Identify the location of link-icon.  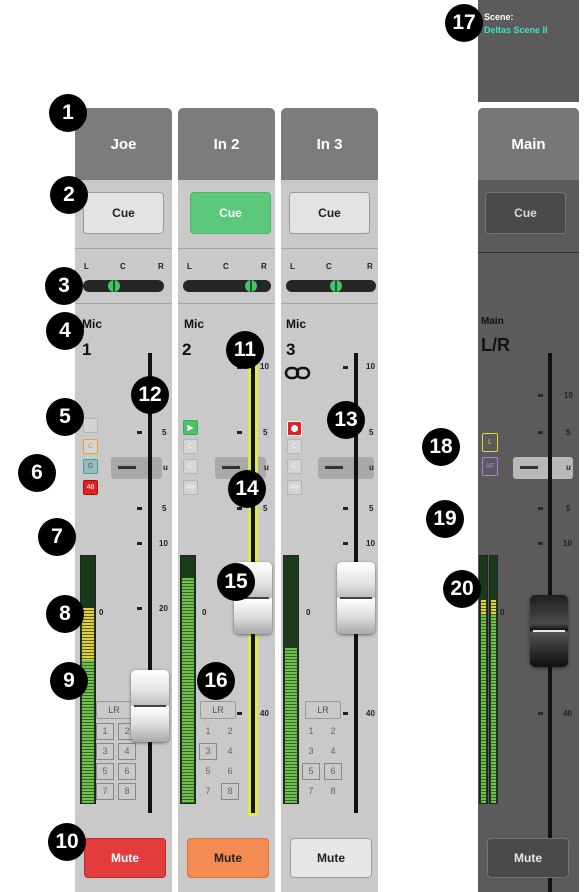
(298, 373).